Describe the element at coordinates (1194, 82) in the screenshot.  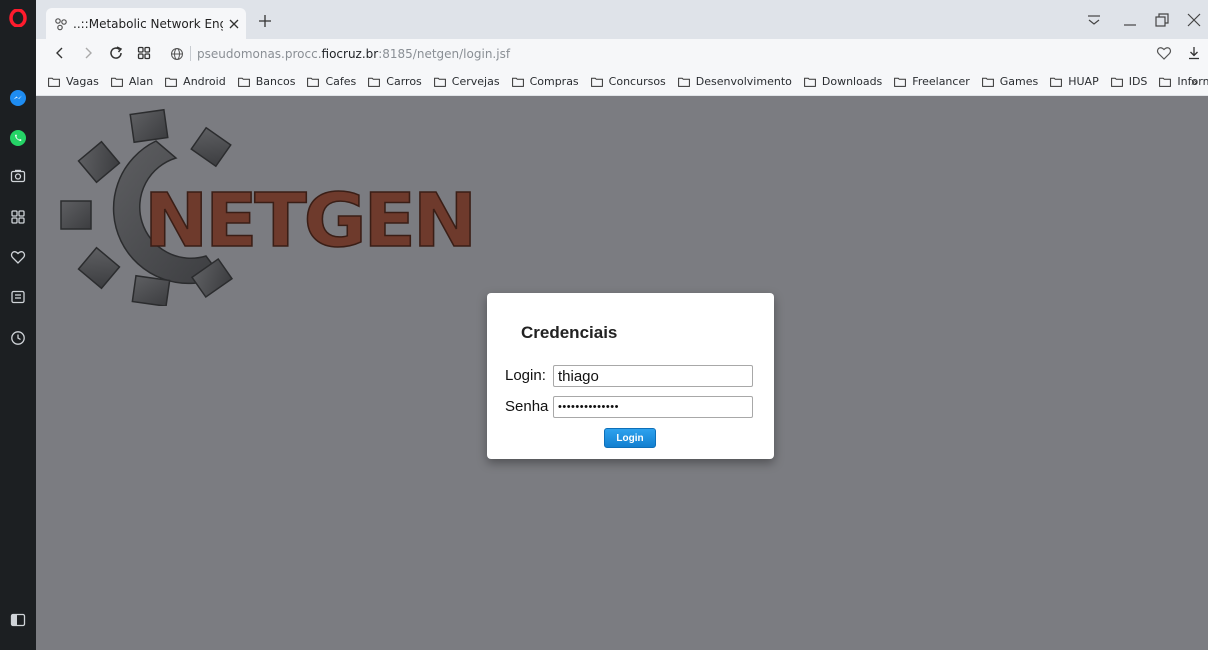
I see `bookmarks-overflow-button: »` at that location.